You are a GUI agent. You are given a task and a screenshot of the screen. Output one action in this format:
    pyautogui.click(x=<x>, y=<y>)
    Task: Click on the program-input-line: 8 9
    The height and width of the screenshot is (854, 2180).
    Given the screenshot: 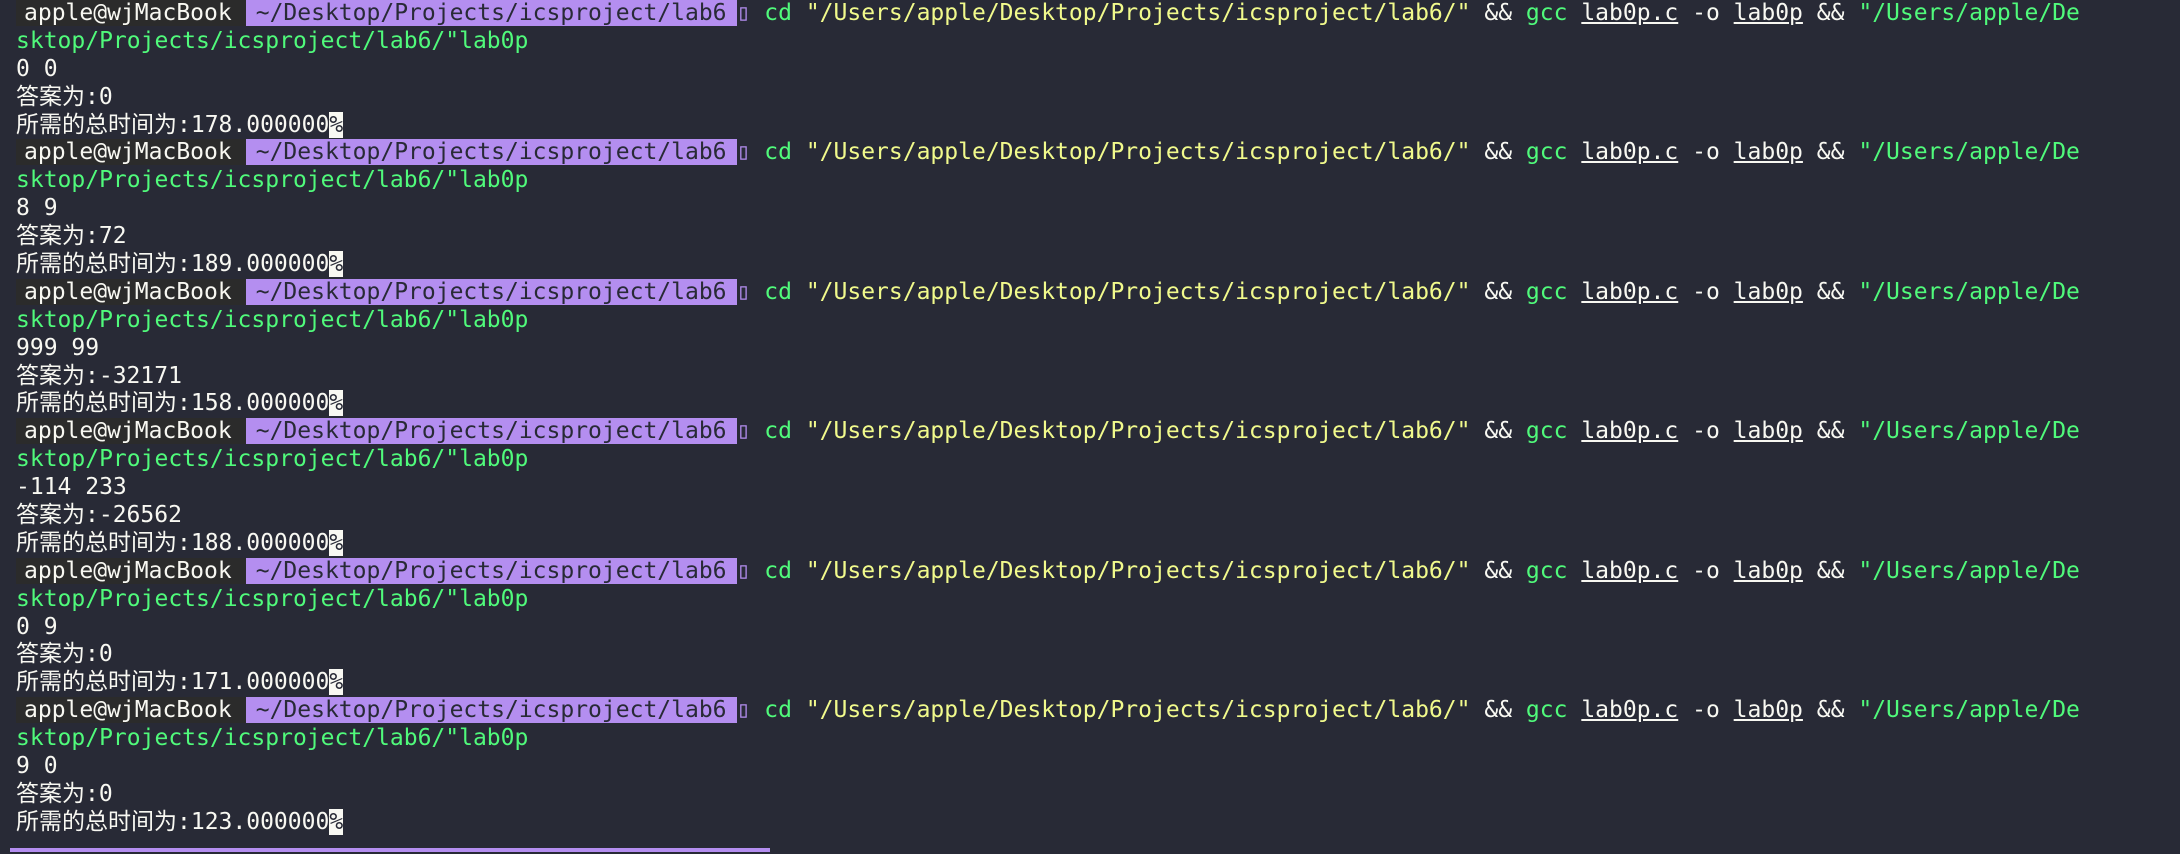 What is the action you would take?
    pyautogui.click(x=37, y=208)
    